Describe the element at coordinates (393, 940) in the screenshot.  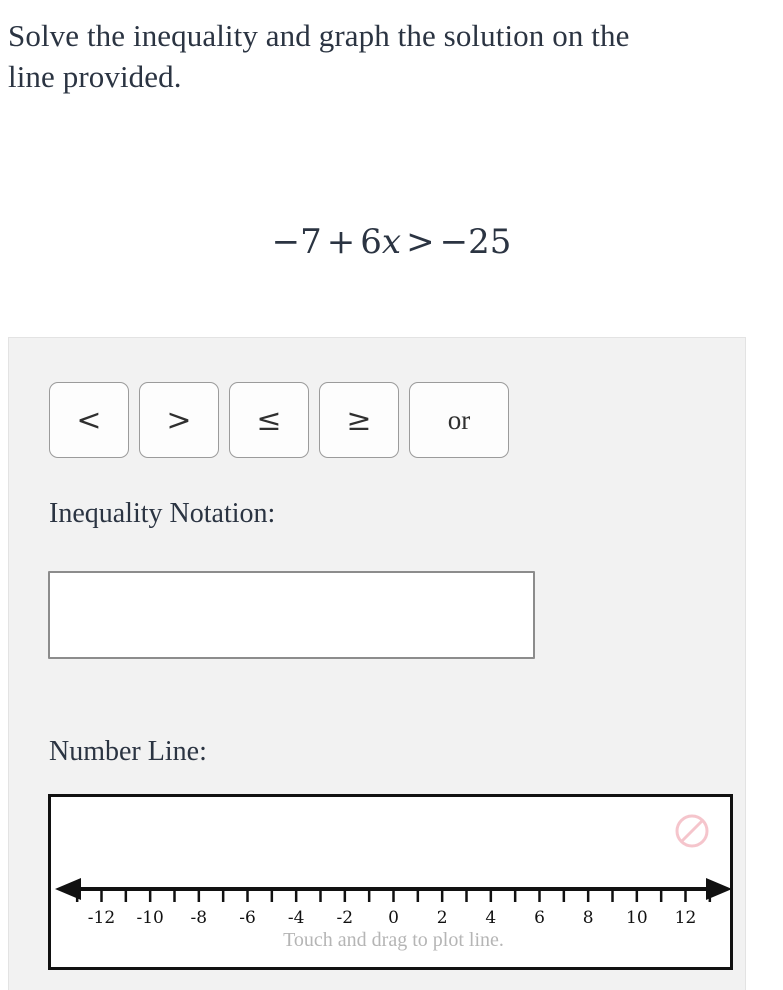
I see `number-line-hint: Touch and drag to plot line.` at that location.